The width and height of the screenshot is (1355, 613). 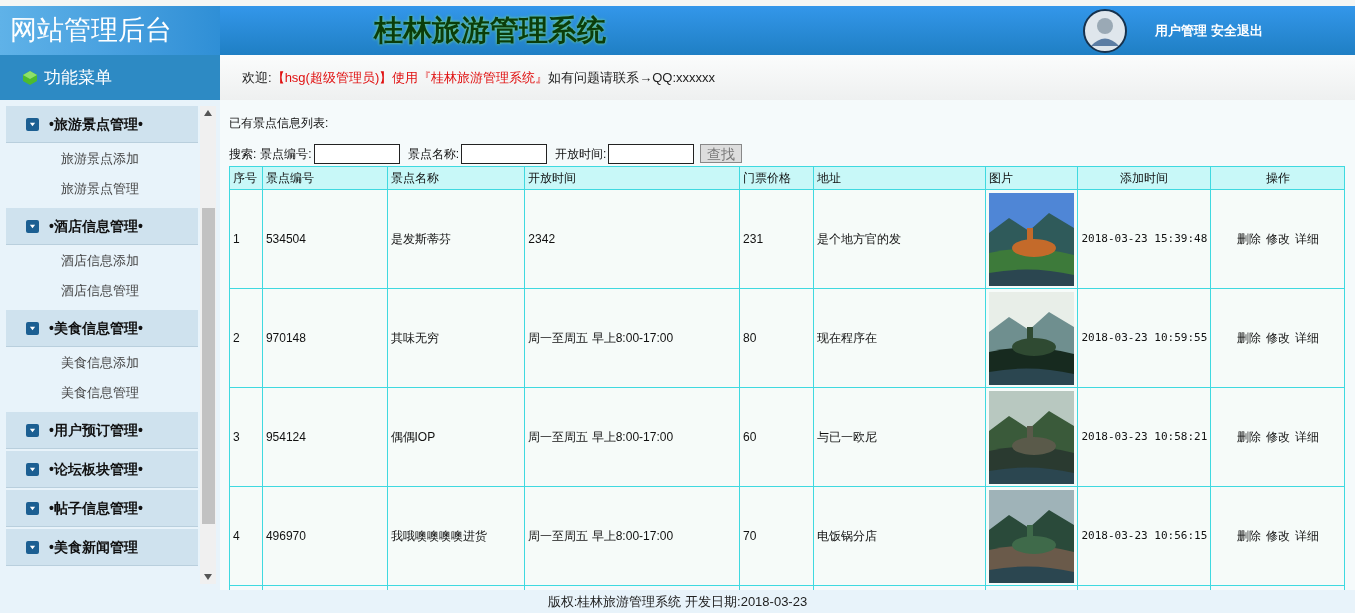 I want to click on menu-item: 旅游景点添加, so click(x=102, y=159).